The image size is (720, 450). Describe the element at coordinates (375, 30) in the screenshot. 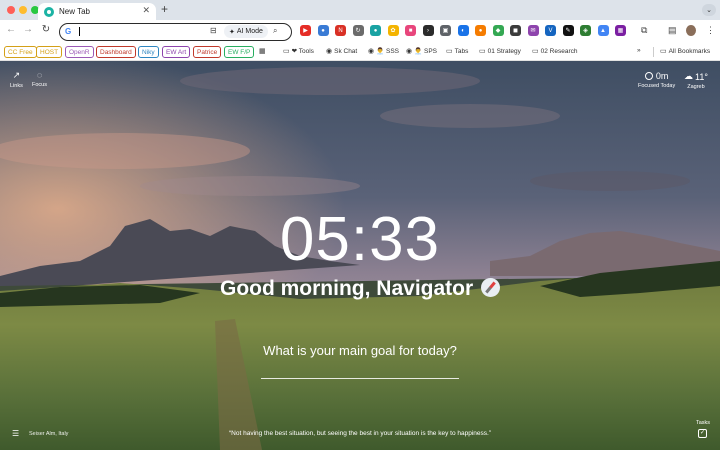

I see `circle-extension-icon: ●` at that location.